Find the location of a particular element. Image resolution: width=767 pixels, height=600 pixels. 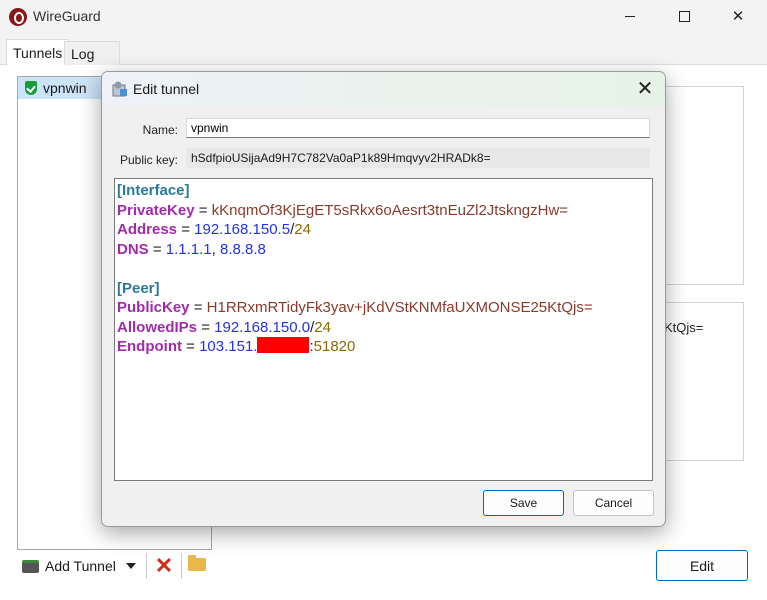

config-key: PrivateKey is located at coordinates (156, 210).